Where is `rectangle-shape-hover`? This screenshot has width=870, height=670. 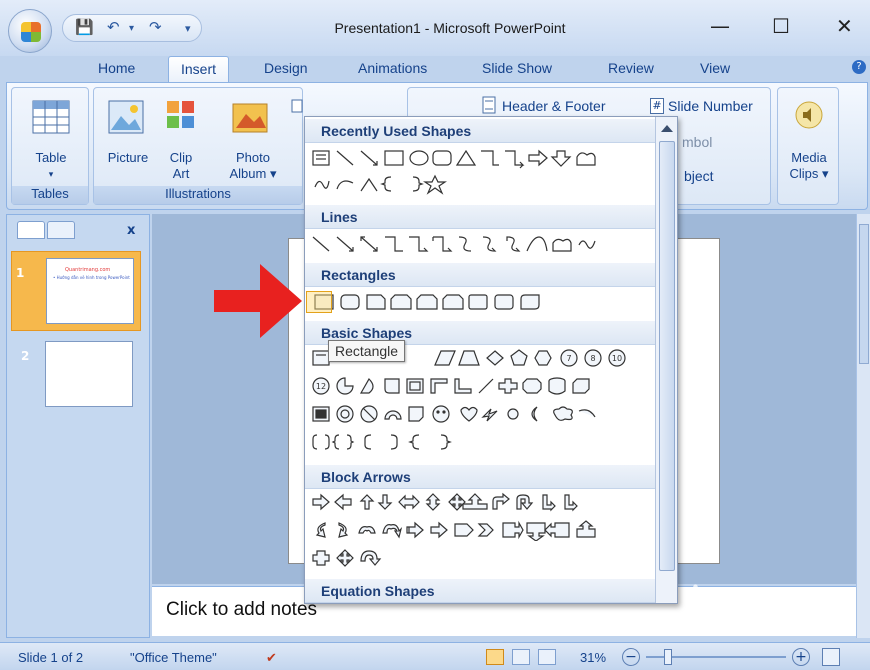 rectangle-shape-hover is located at coordinates (319, 302).